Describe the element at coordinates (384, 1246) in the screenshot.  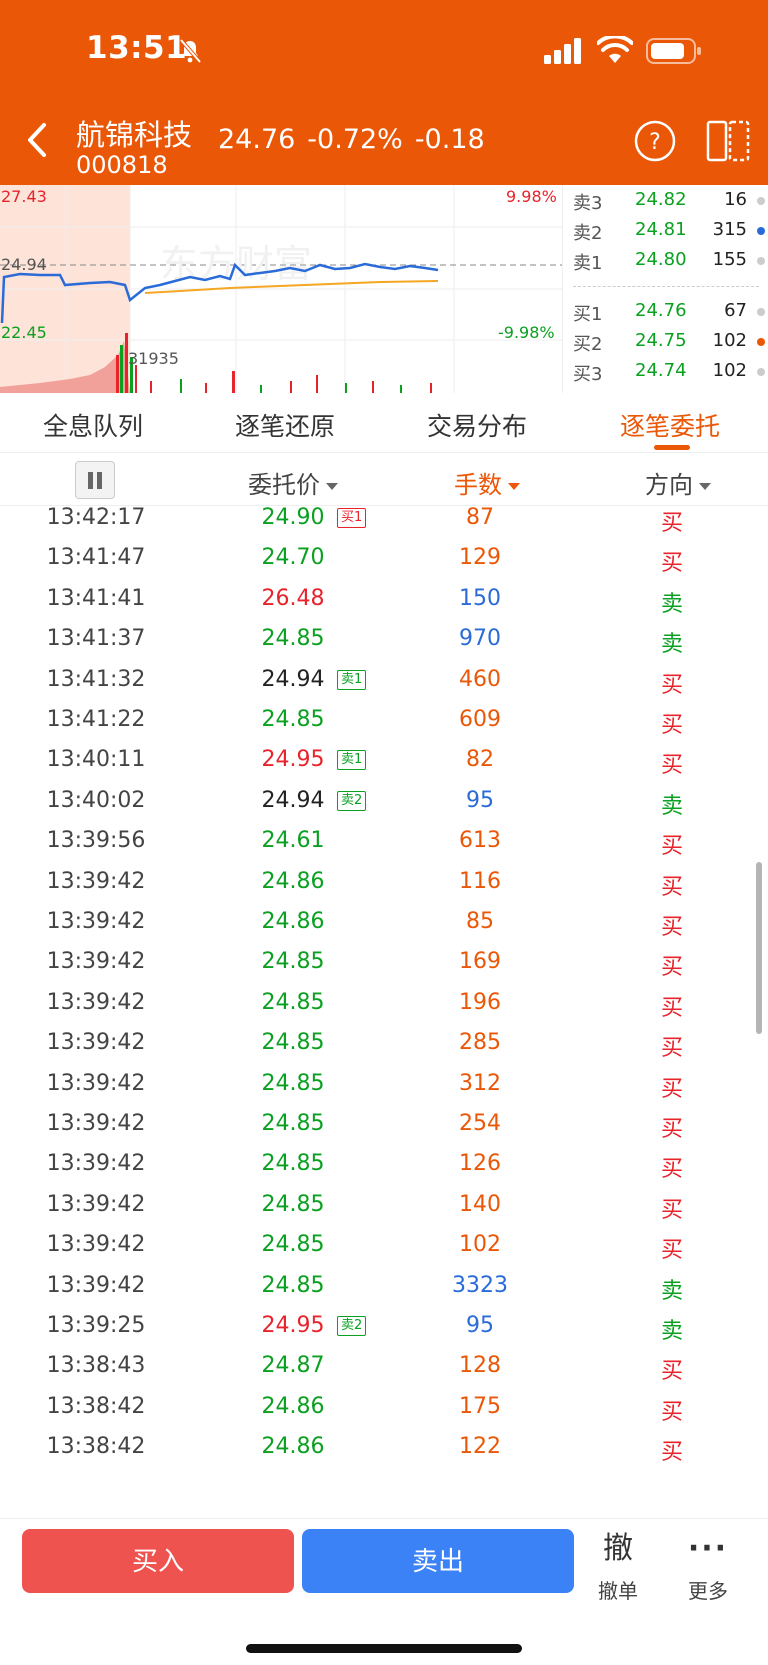
I see `order-row: 13:39:42 24.85 102 买` at that location.